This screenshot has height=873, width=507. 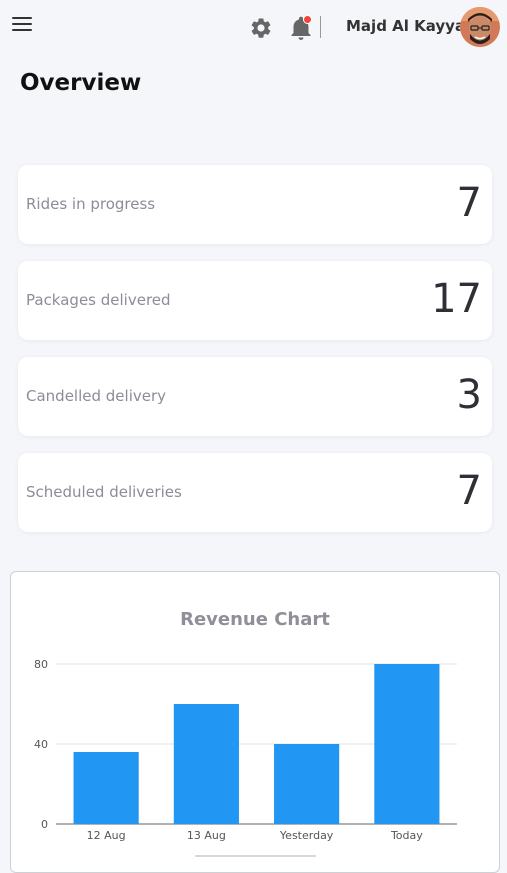 What do you see at coordinates (44, 824) in the screenshot?
I see `y-tick-label: 0` at bounding box center [44, 824].